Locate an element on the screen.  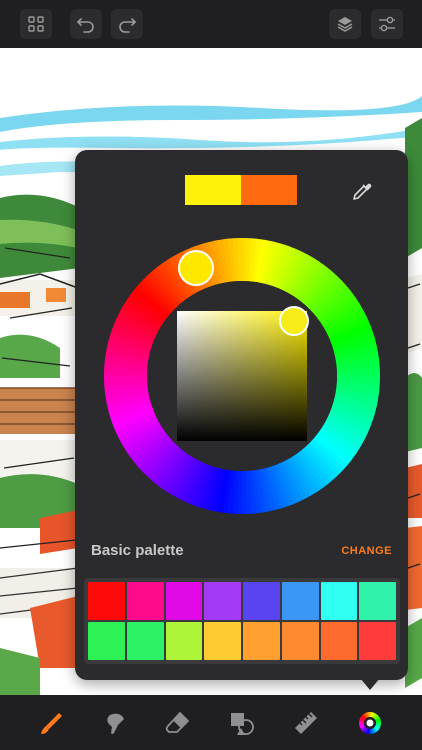
hue-selector-handle is located at coordinates (196, 268).